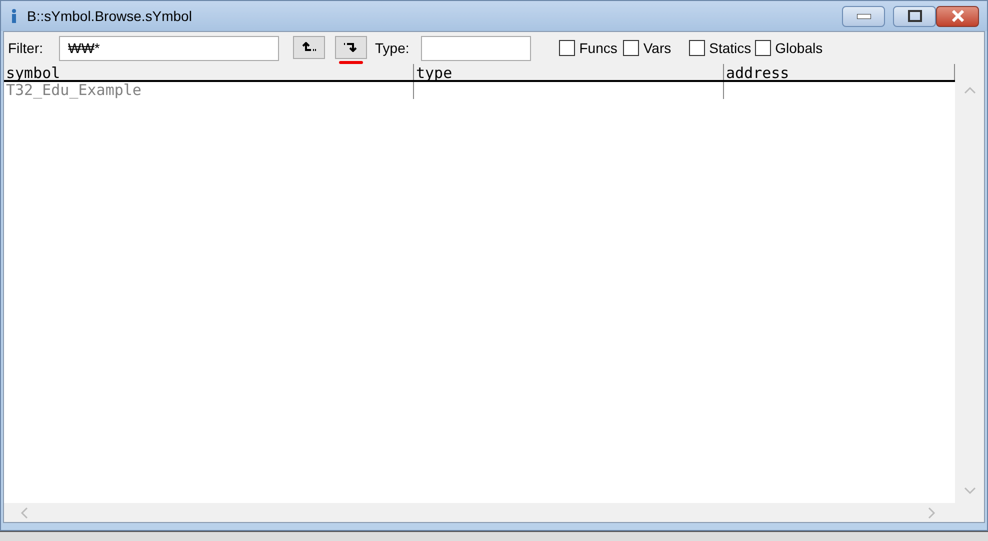 This screenshot has width=988, height=541. I want to click on window-title: B::sYmbol.Browse.sYmbol, so click(109, 16).